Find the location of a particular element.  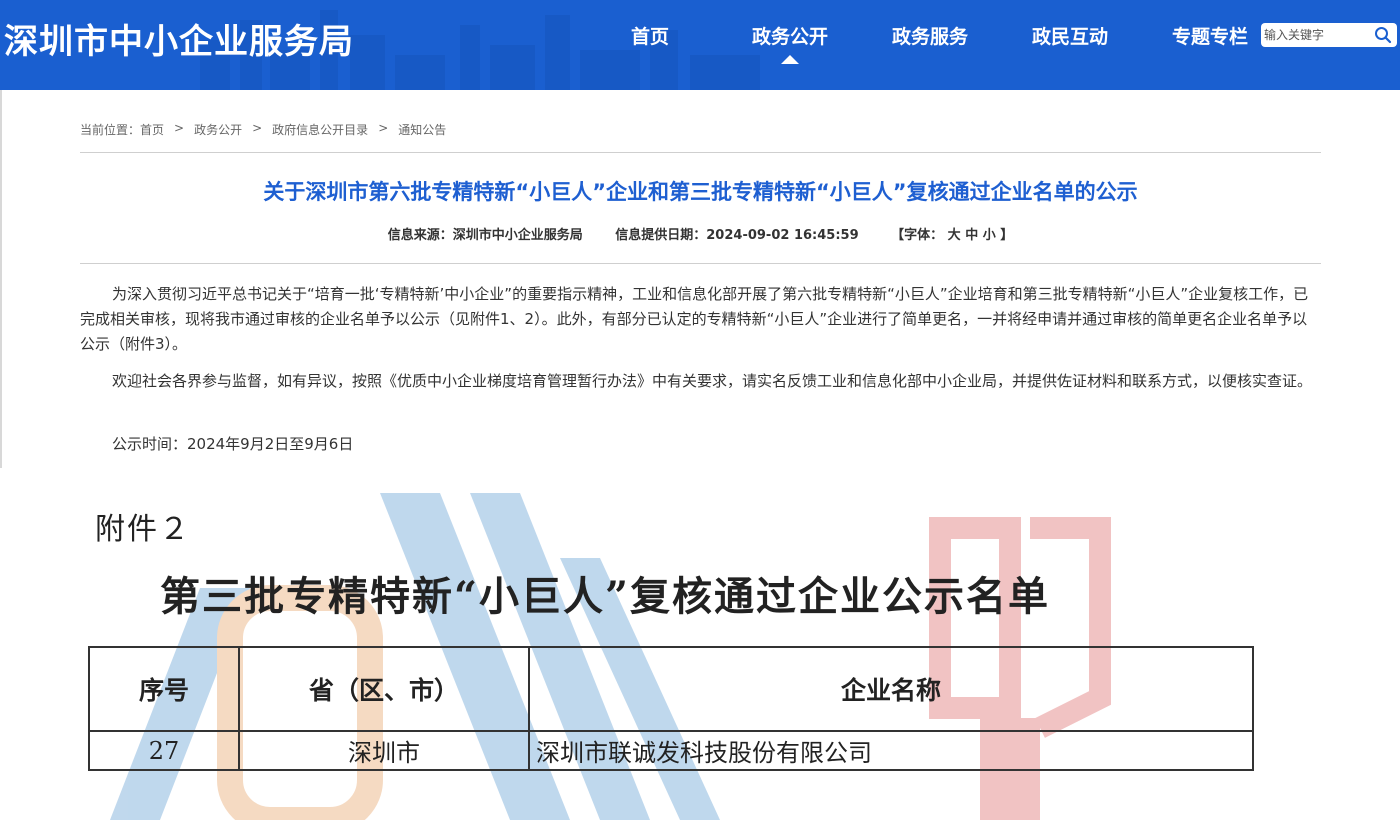

site-header: 深圳市中小企业服务局 首页 政务公开 政务服务 政民互动 专题专栏 is located at coordinates (700, 45).